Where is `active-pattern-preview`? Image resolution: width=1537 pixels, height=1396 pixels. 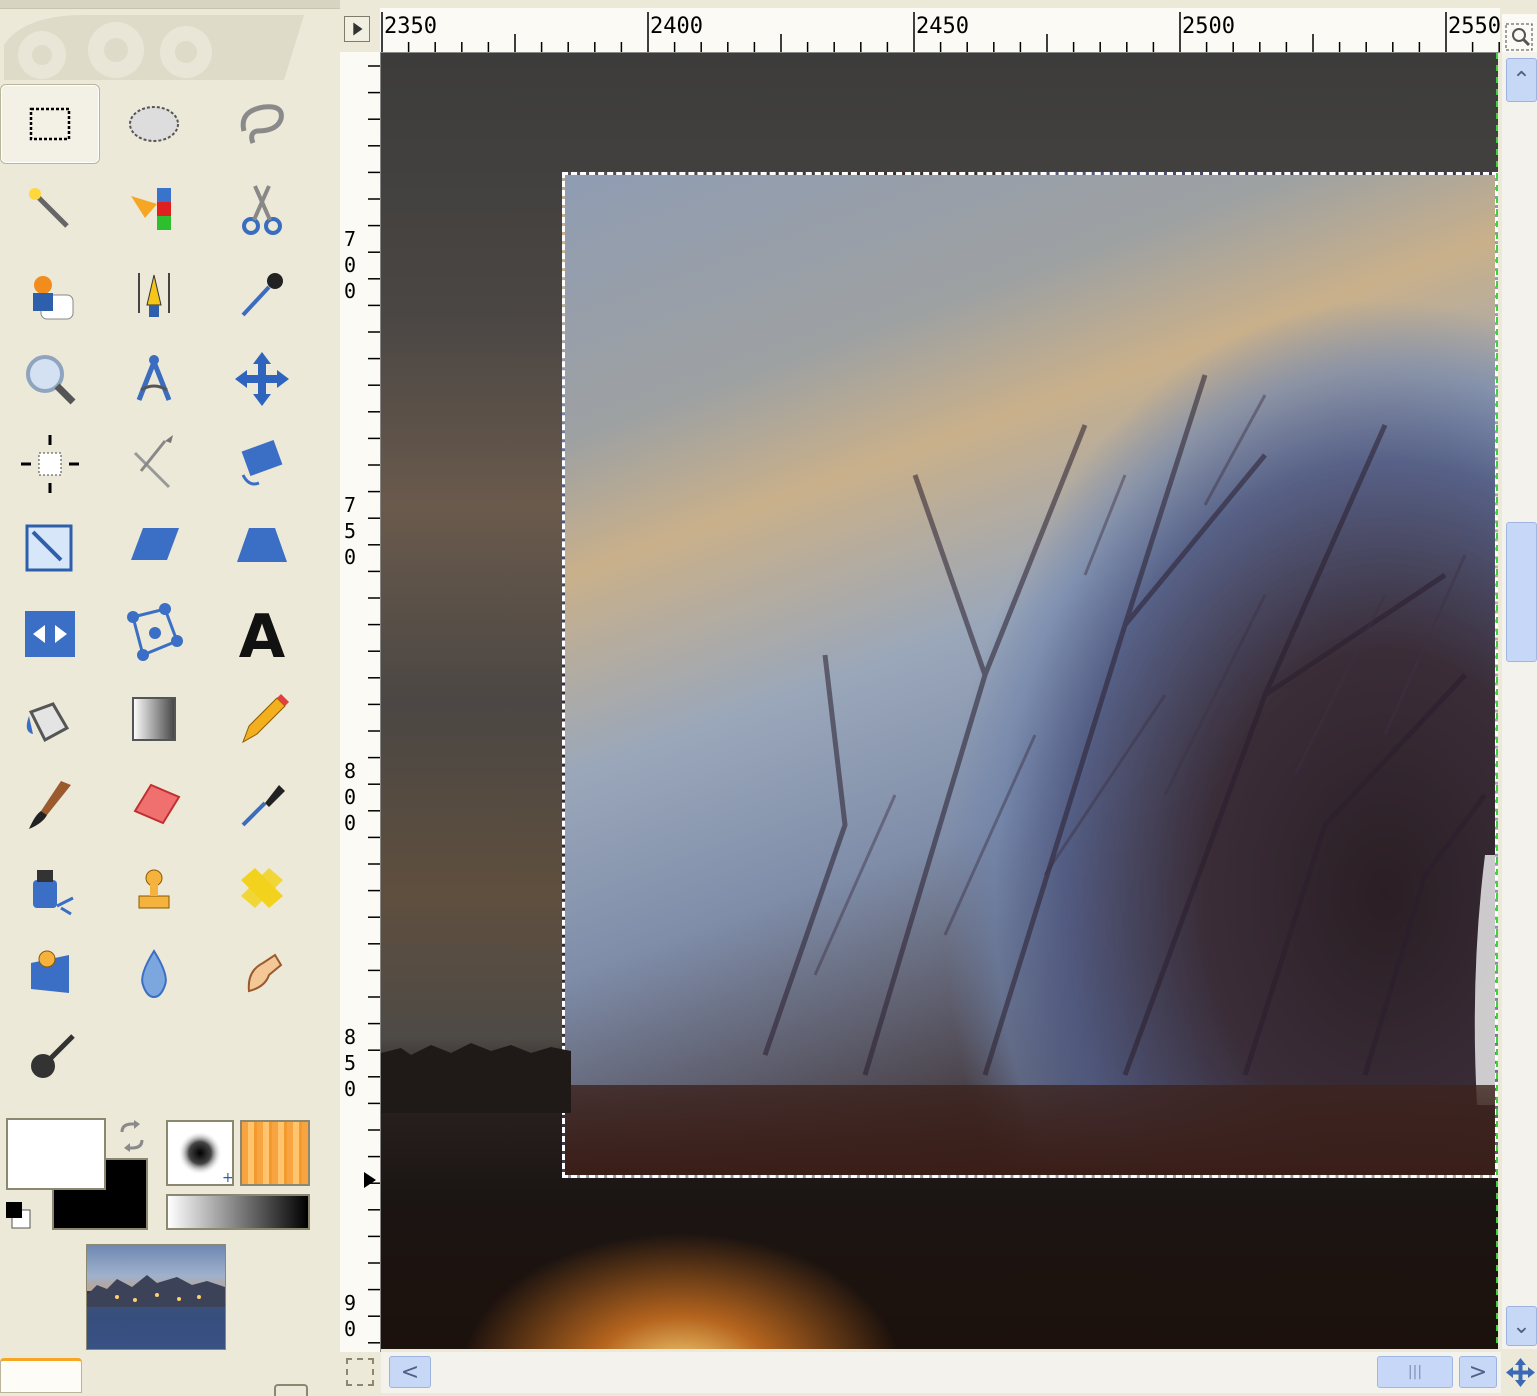 active-pattern-preview is located at coordinates (275, 1153).